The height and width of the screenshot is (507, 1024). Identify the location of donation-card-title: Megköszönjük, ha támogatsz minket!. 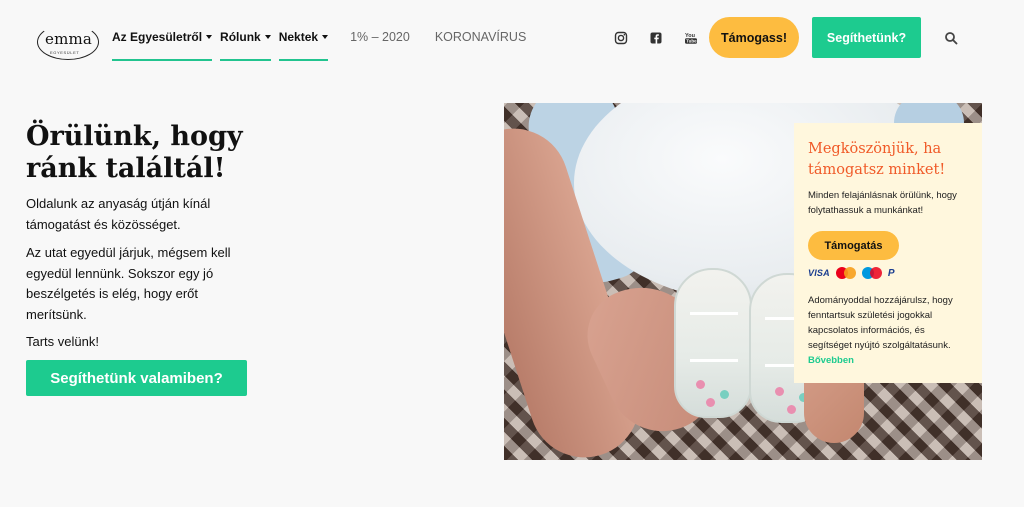
(877, 159).